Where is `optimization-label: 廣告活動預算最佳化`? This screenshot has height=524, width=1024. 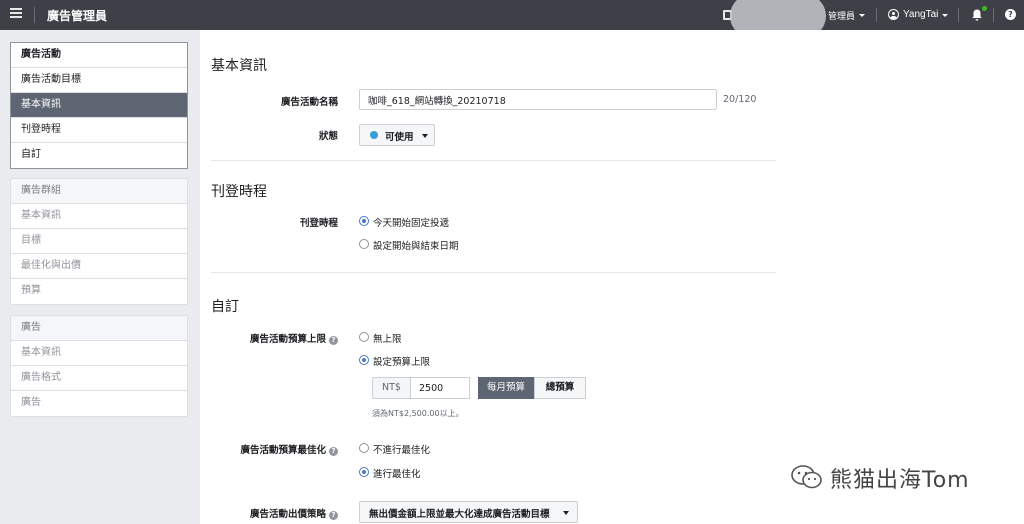 optimization-label: 廣告活動預算最佳化 is located at coordinates (283, 450).